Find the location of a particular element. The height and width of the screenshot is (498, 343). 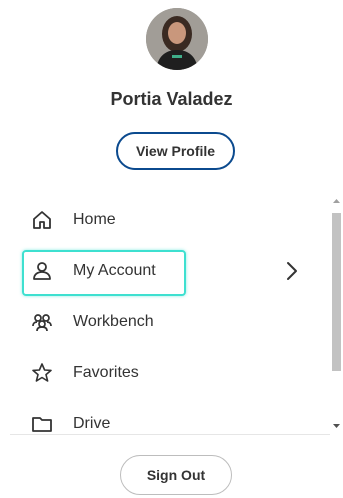

sign-out-button: Sign Out is located at coordinates (176, 475).